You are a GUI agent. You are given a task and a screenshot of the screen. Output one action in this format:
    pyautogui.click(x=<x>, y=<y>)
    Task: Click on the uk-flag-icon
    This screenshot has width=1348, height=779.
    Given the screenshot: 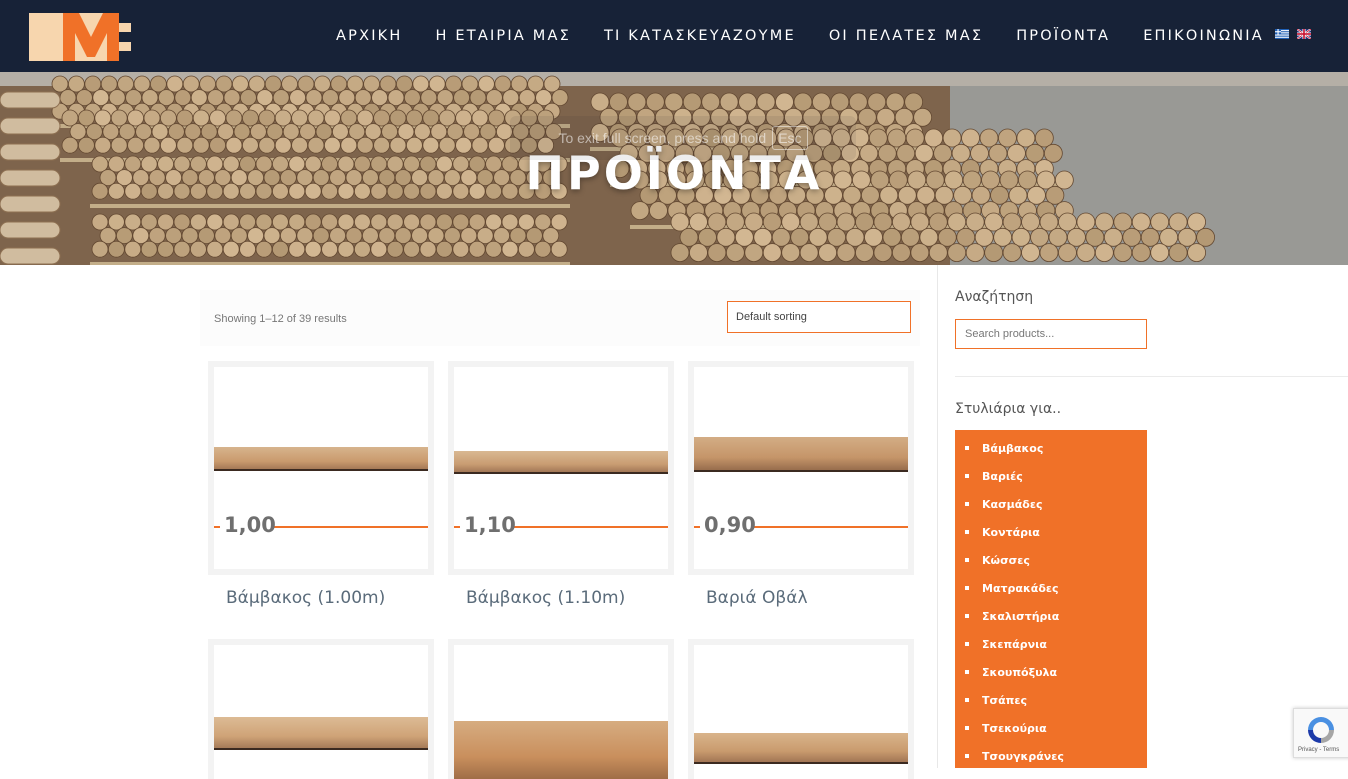 What is the action you would take?
    pyautogui.click(x=1304, y=34)
    